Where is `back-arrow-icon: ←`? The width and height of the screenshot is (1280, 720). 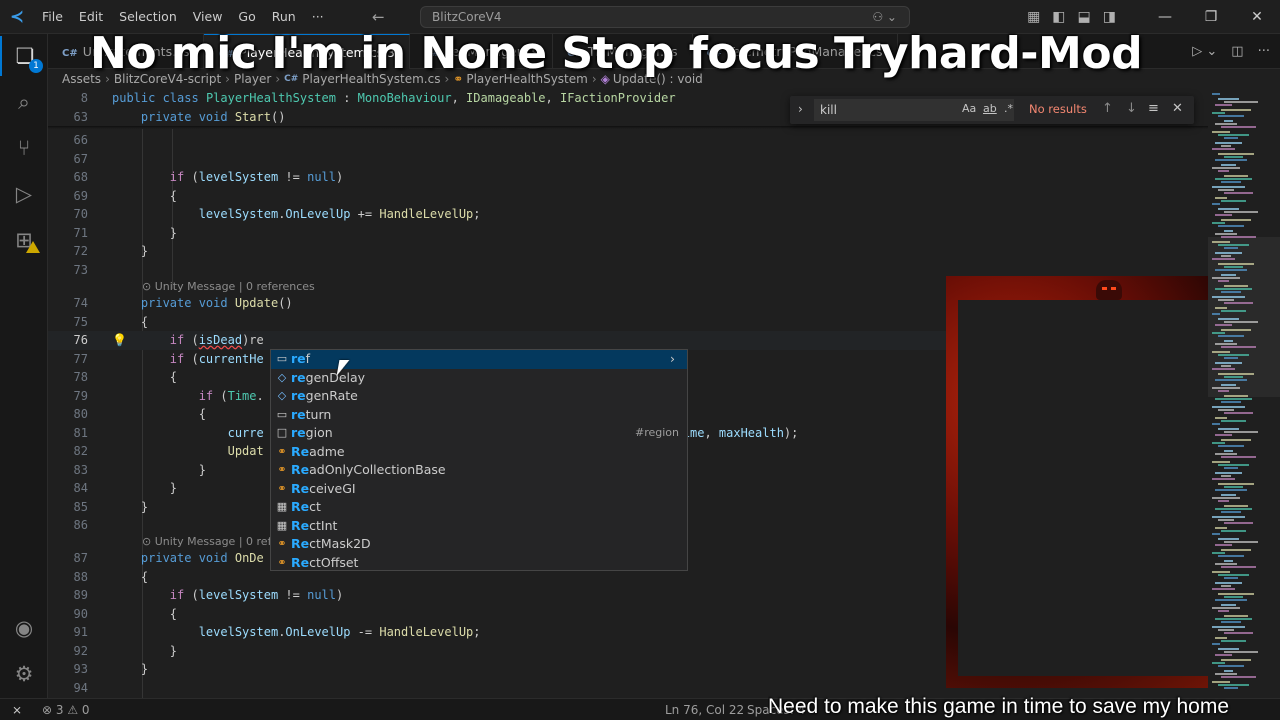 back-arrow-icon: ← is located at coordinates (378, 17).